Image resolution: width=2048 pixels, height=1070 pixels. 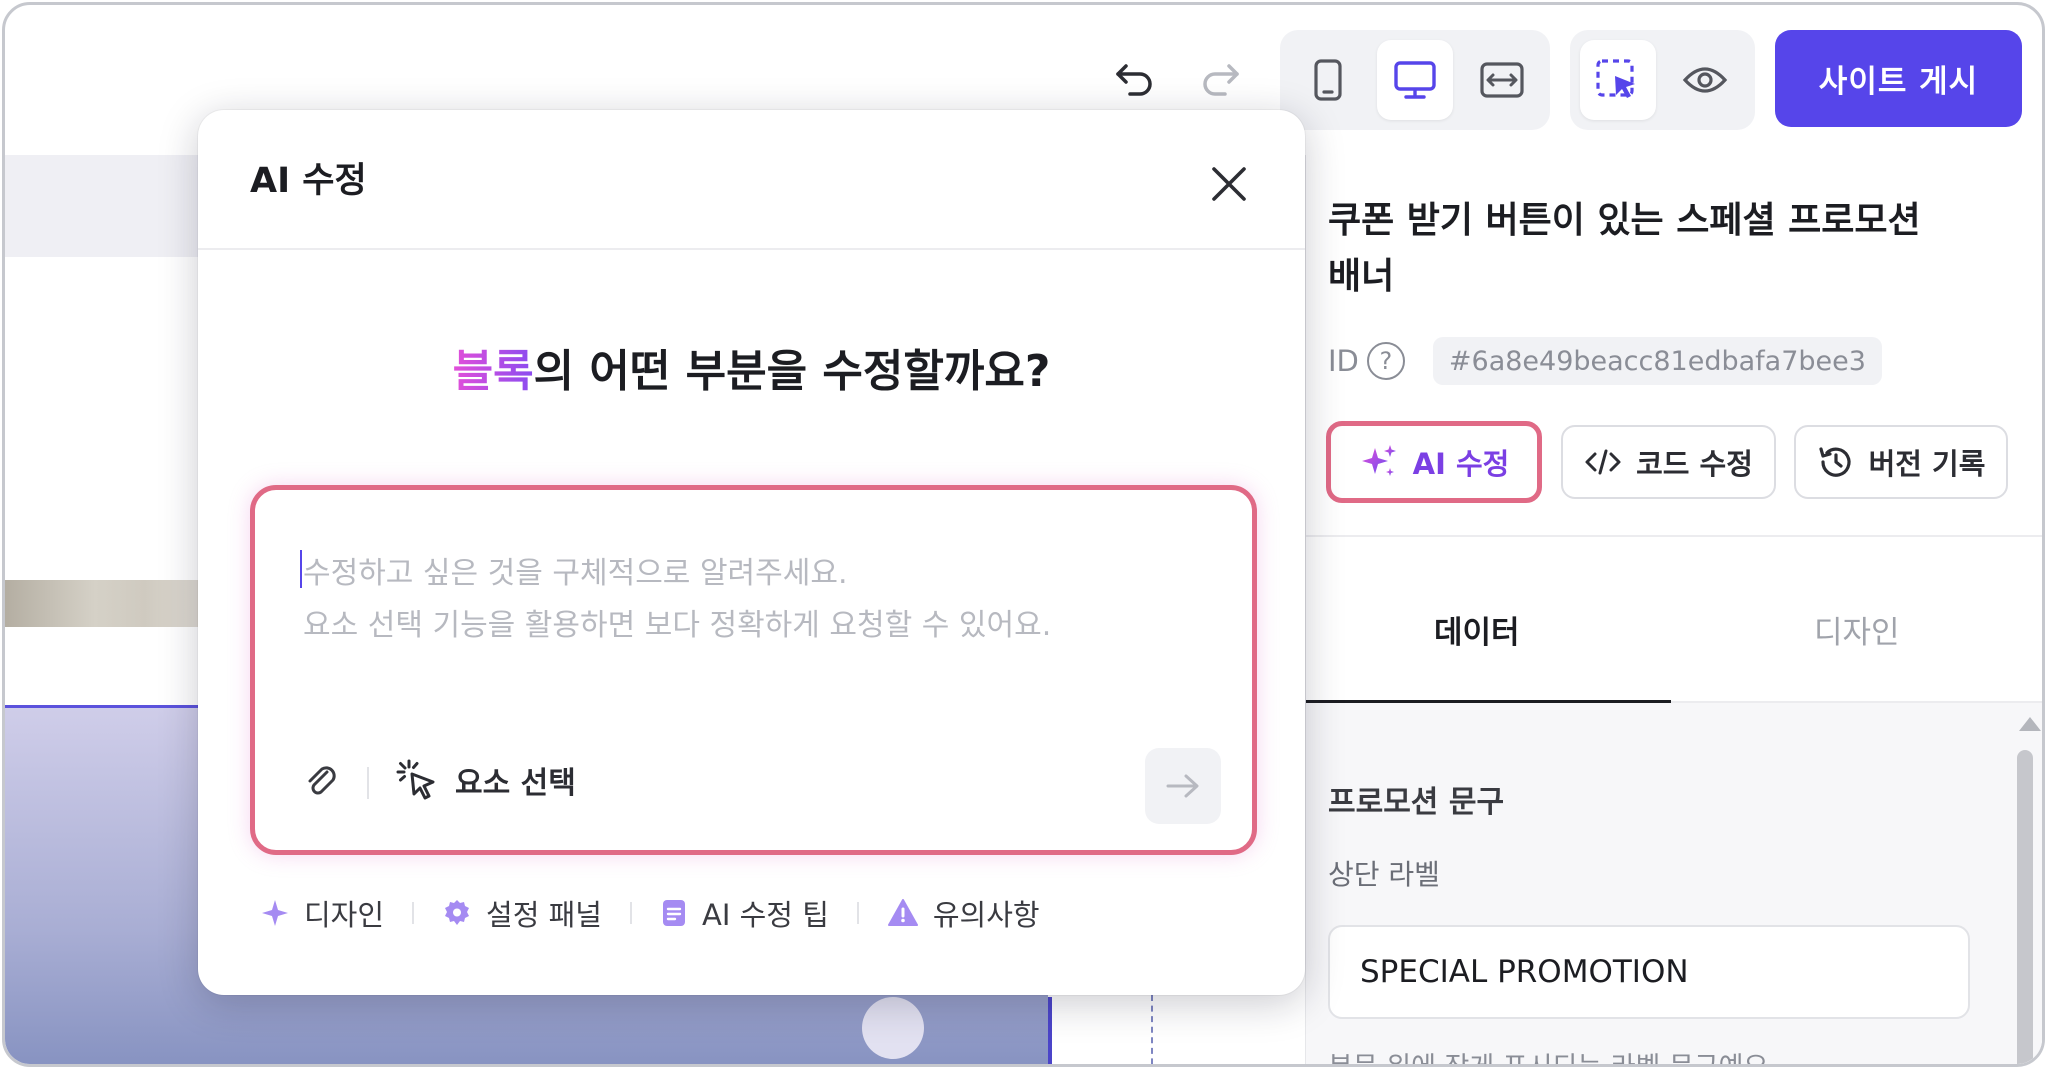 I want to click on redo-button, so click(x=1220, y=80).